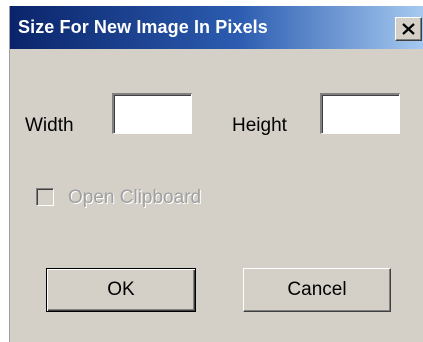 The width and height of the screenshot is (423, 342). I want to click on close-x-icon, so click(408, 29).